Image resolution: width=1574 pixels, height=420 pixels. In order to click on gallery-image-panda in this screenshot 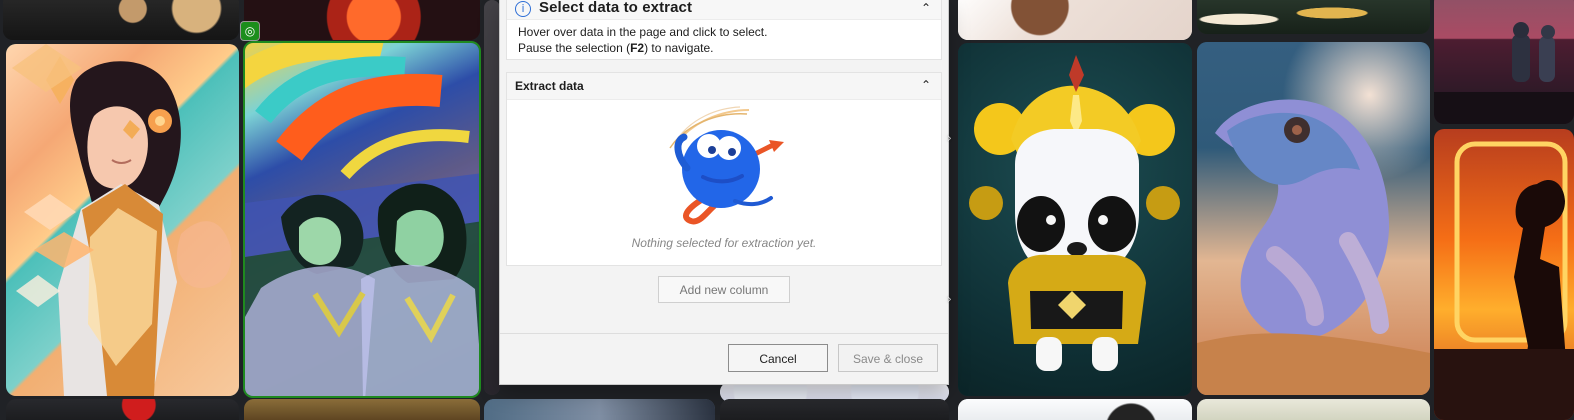, I will do `click(1075, 219)`.